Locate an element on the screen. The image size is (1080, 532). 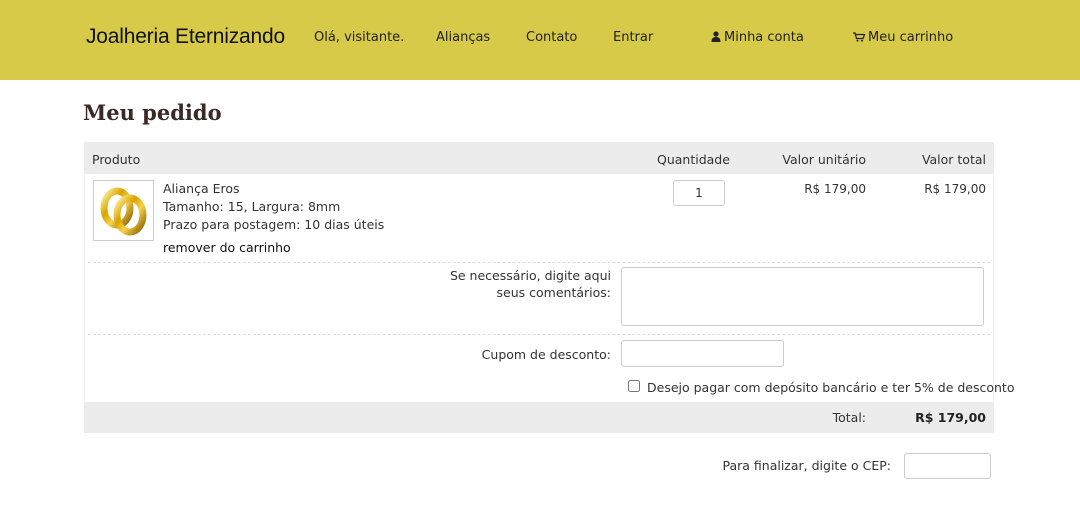
line-total-price: R$ 179,00 is located at coordinates (955, 189).